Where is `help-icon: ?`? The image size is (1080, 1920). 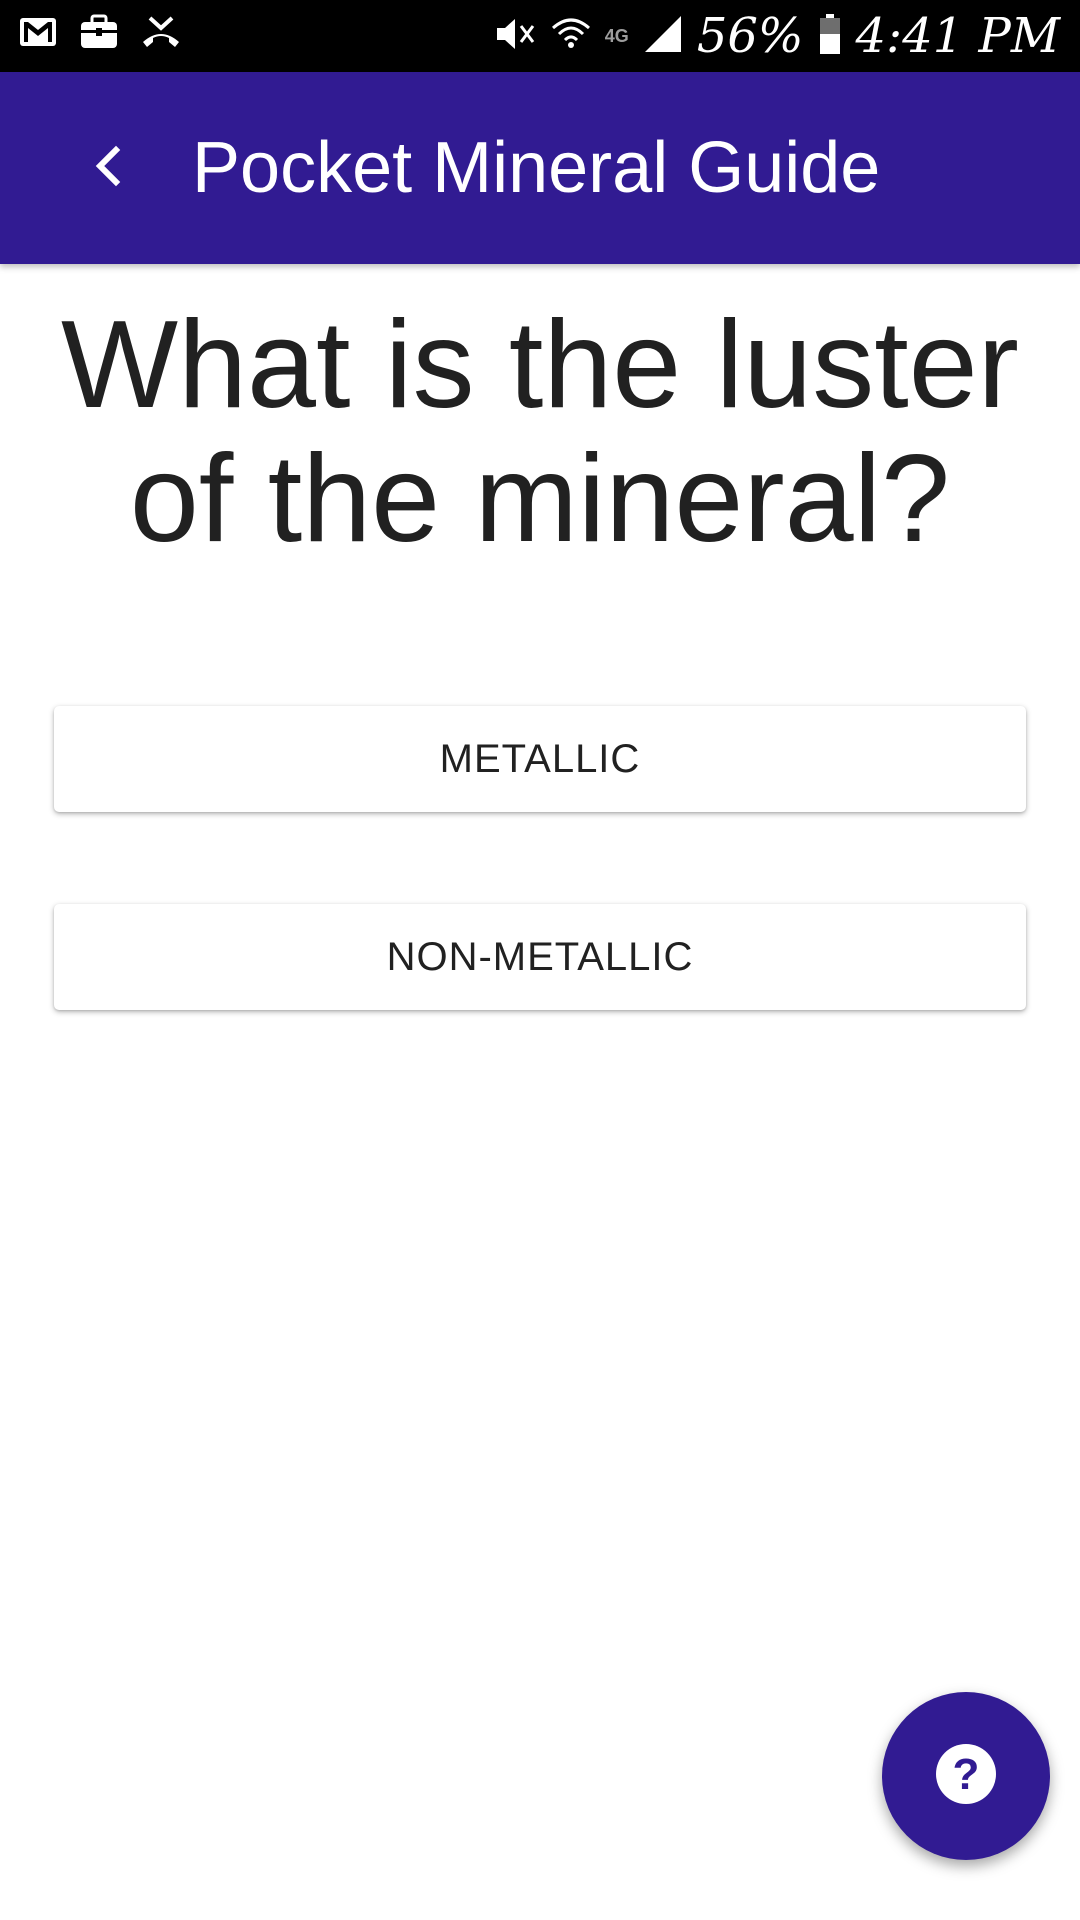
help-icon: ? is located at coordinates (966, 1776).